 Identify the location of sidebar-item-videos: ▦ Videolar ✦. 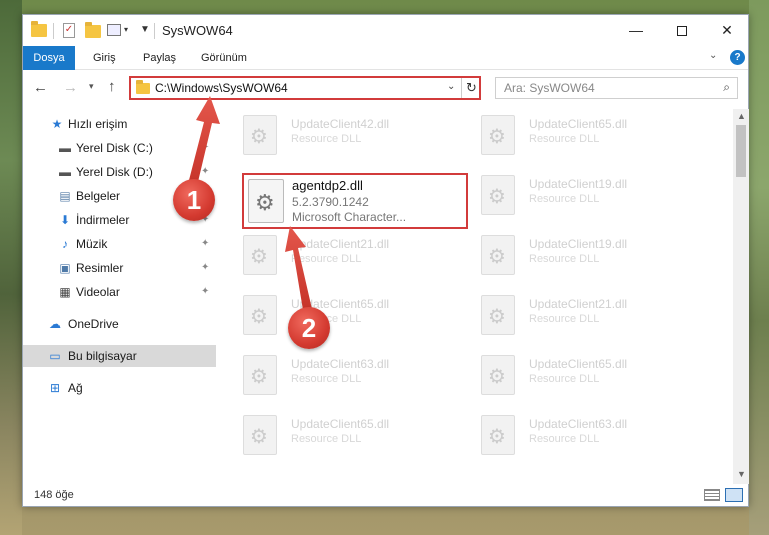
(119, 292).